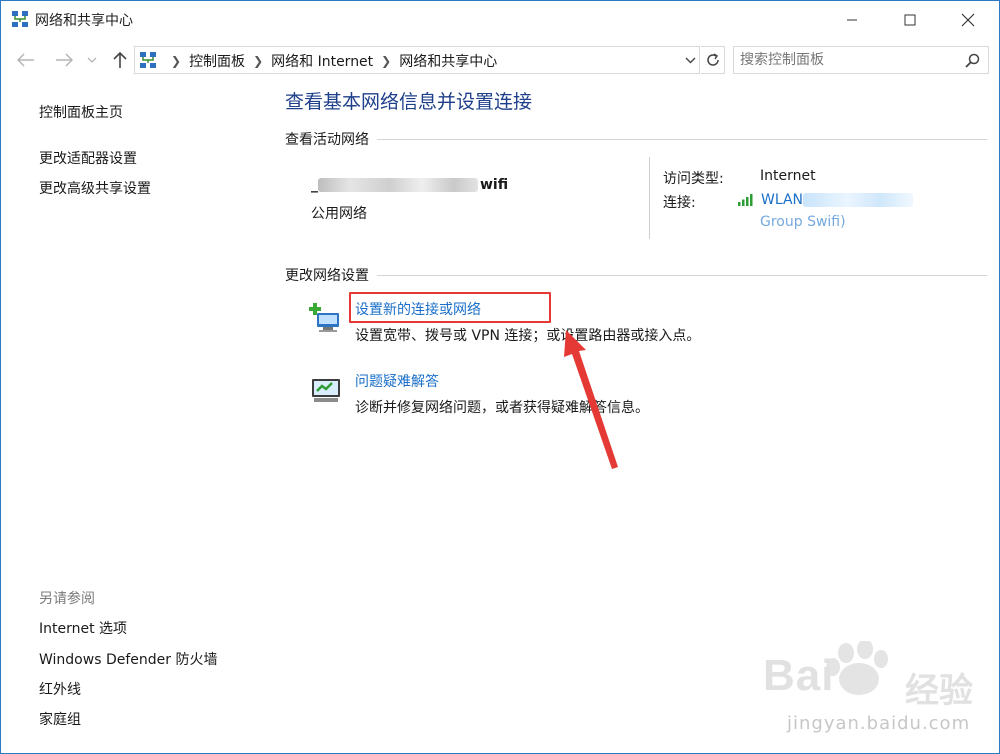 Image resolution: width=1000 pixels, height=754 pixels. Describe the element at coordinates (649, 198) in the screenshot. I see `vertical-divider` at that location.